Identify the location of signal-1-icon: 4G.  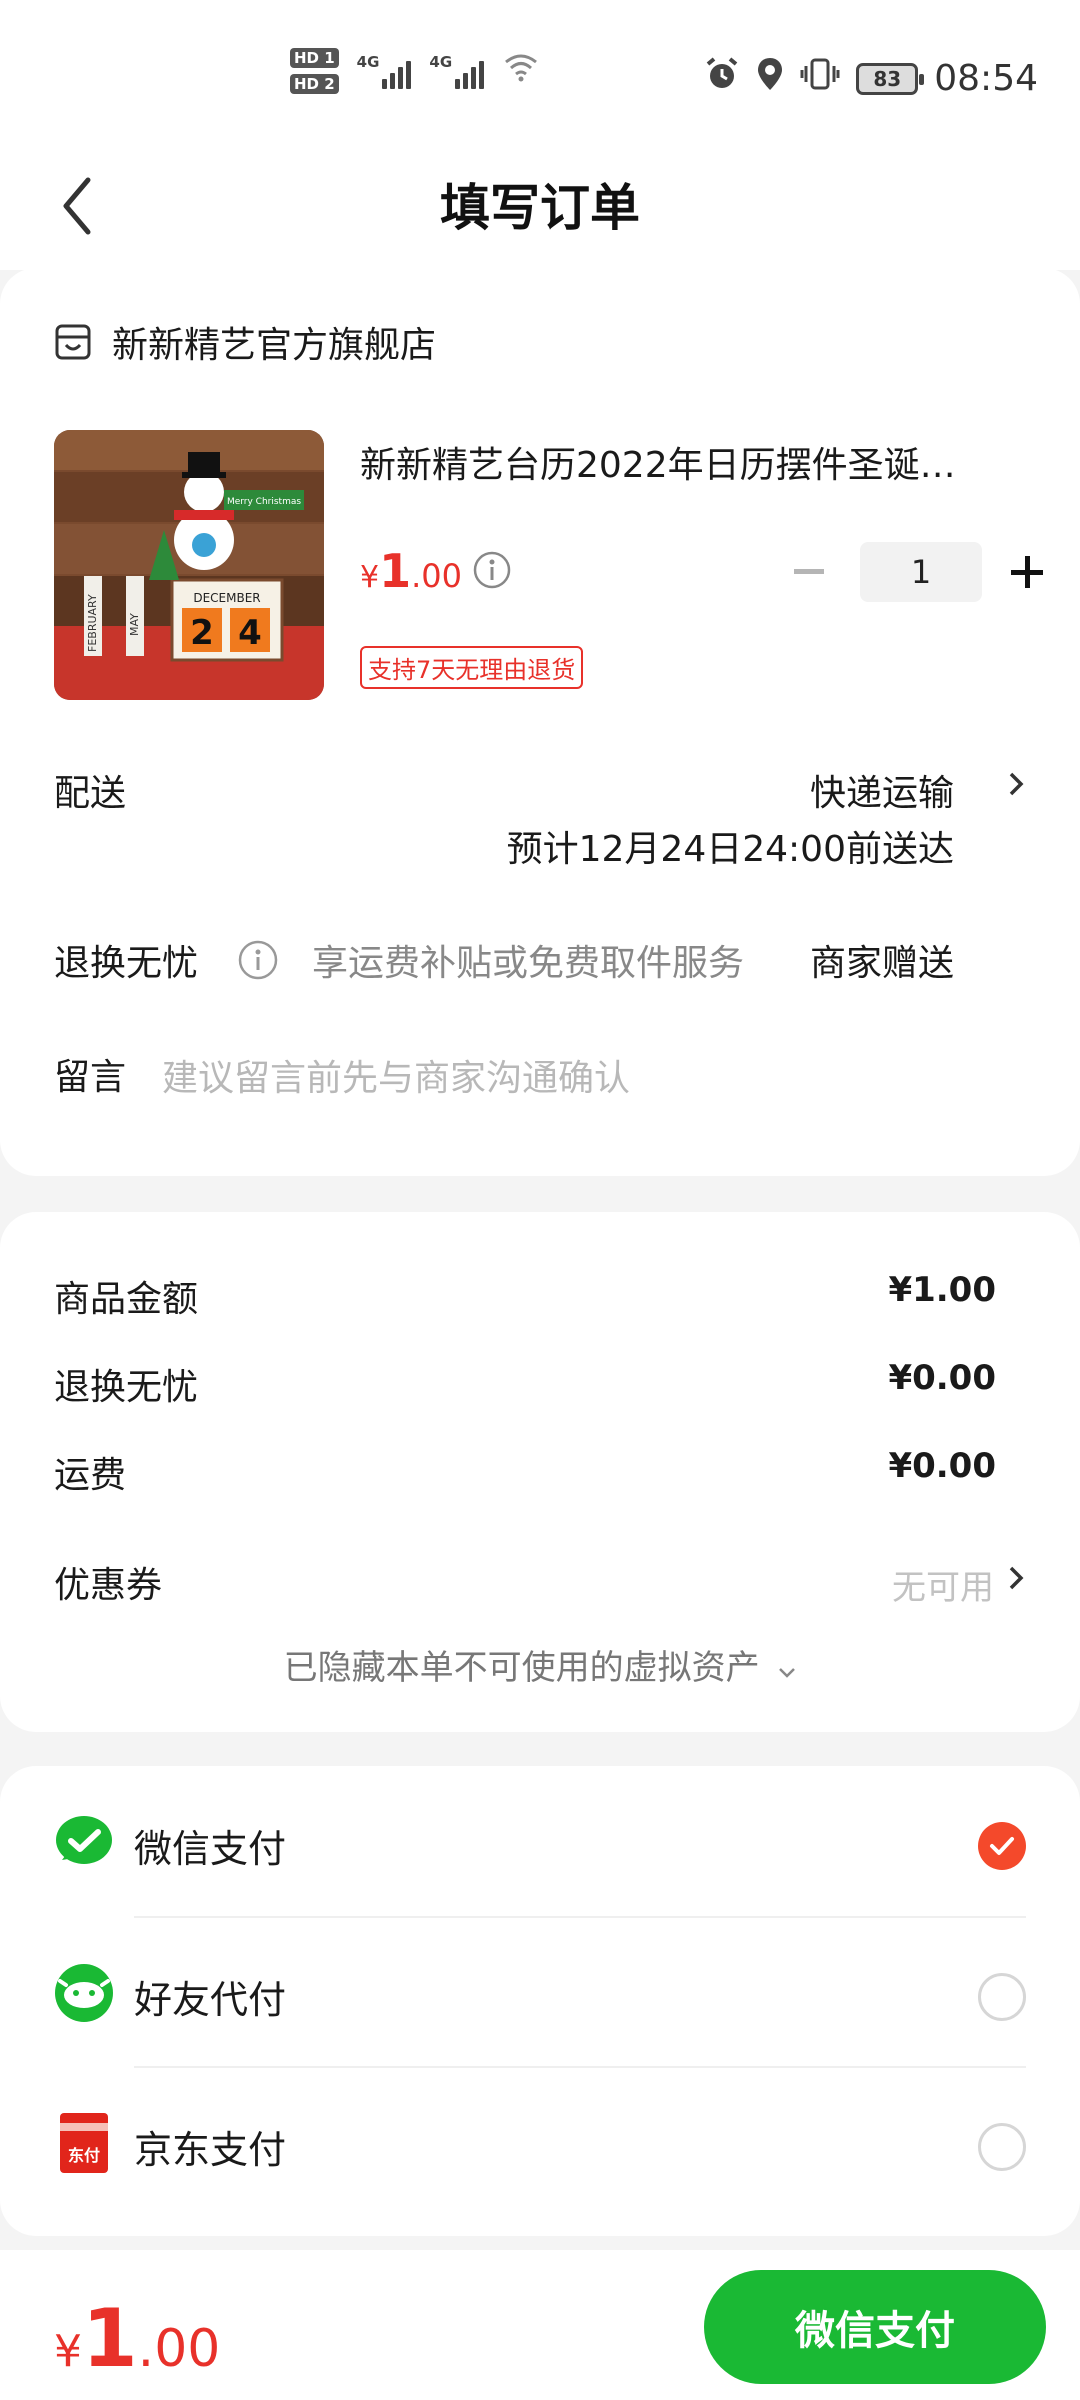
(384, 71).